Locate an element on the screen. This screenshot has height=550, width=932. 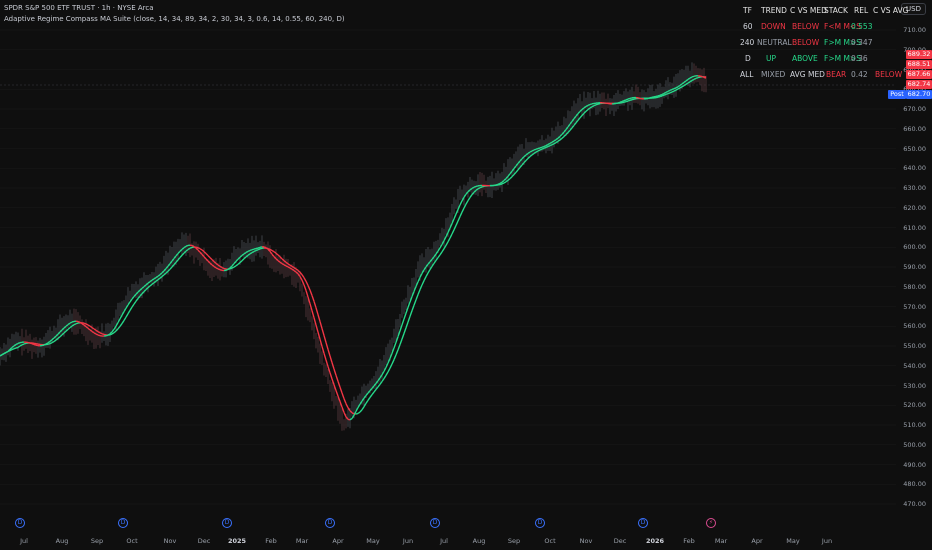
price-tick-label: 560.00 is located at coordinates (914, 326).